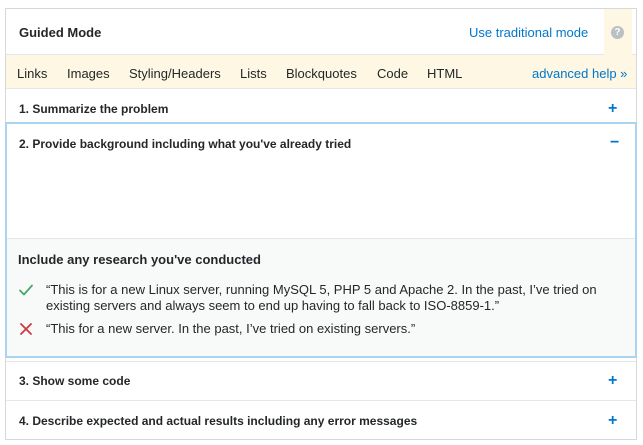  Describe the element at coordinates (26, 290) in the screenshot. I see `check-icon` at that location.